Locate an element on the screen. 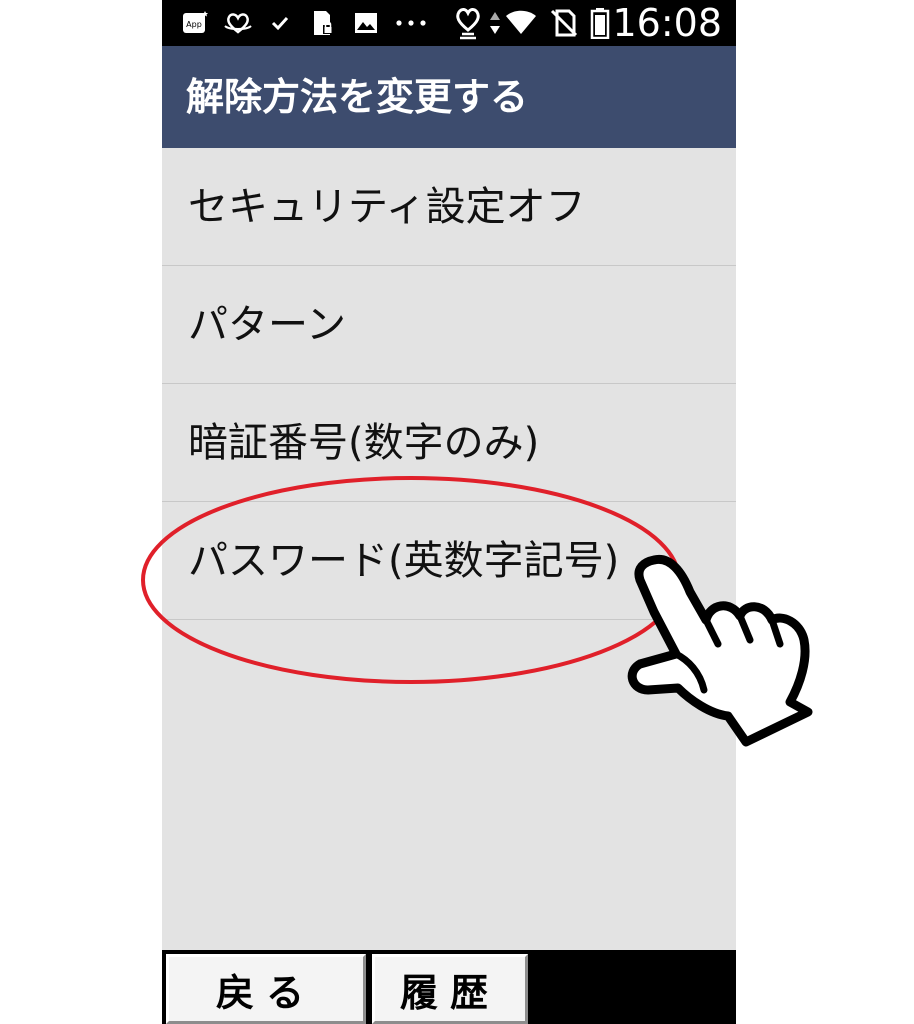  image-icon is located at coordinates (366, 23).